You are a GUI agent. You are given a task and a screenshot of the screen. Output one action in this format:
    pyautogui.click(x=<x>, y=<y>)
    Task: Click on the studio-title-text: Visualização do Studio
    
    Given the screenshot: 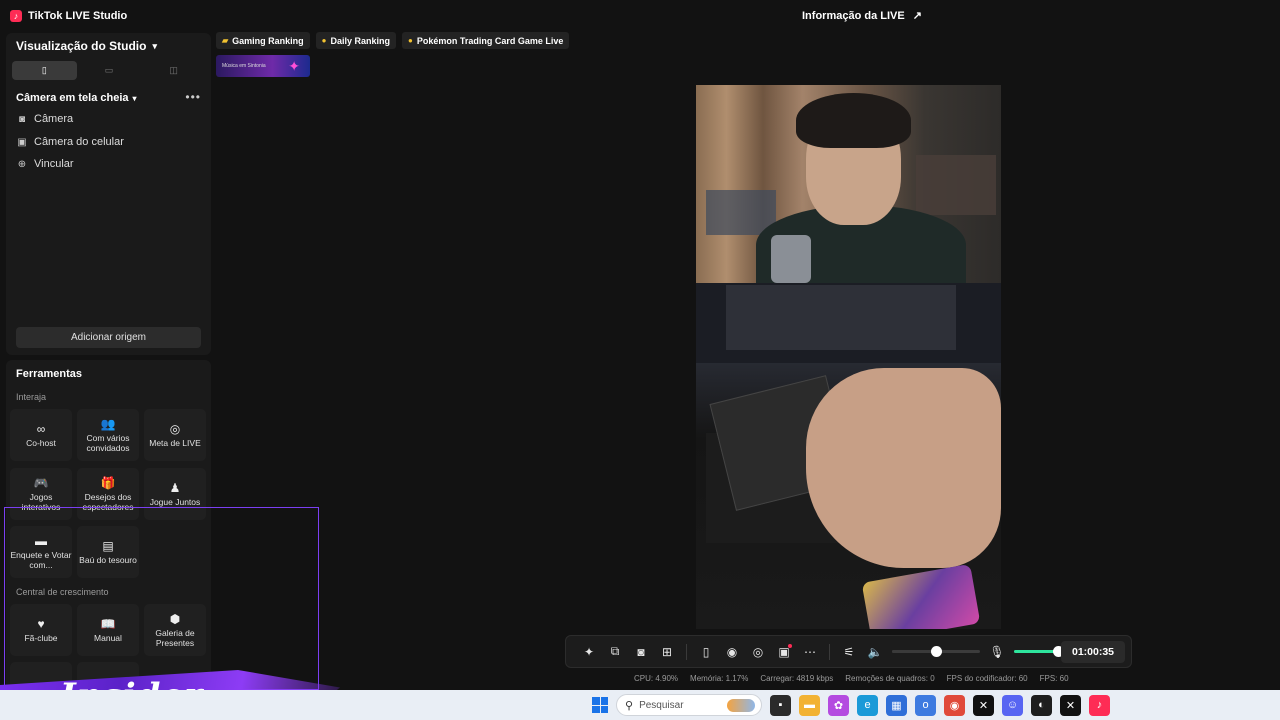 What is the action you would take?
    pyautogui.click(x=81, y=46)
    